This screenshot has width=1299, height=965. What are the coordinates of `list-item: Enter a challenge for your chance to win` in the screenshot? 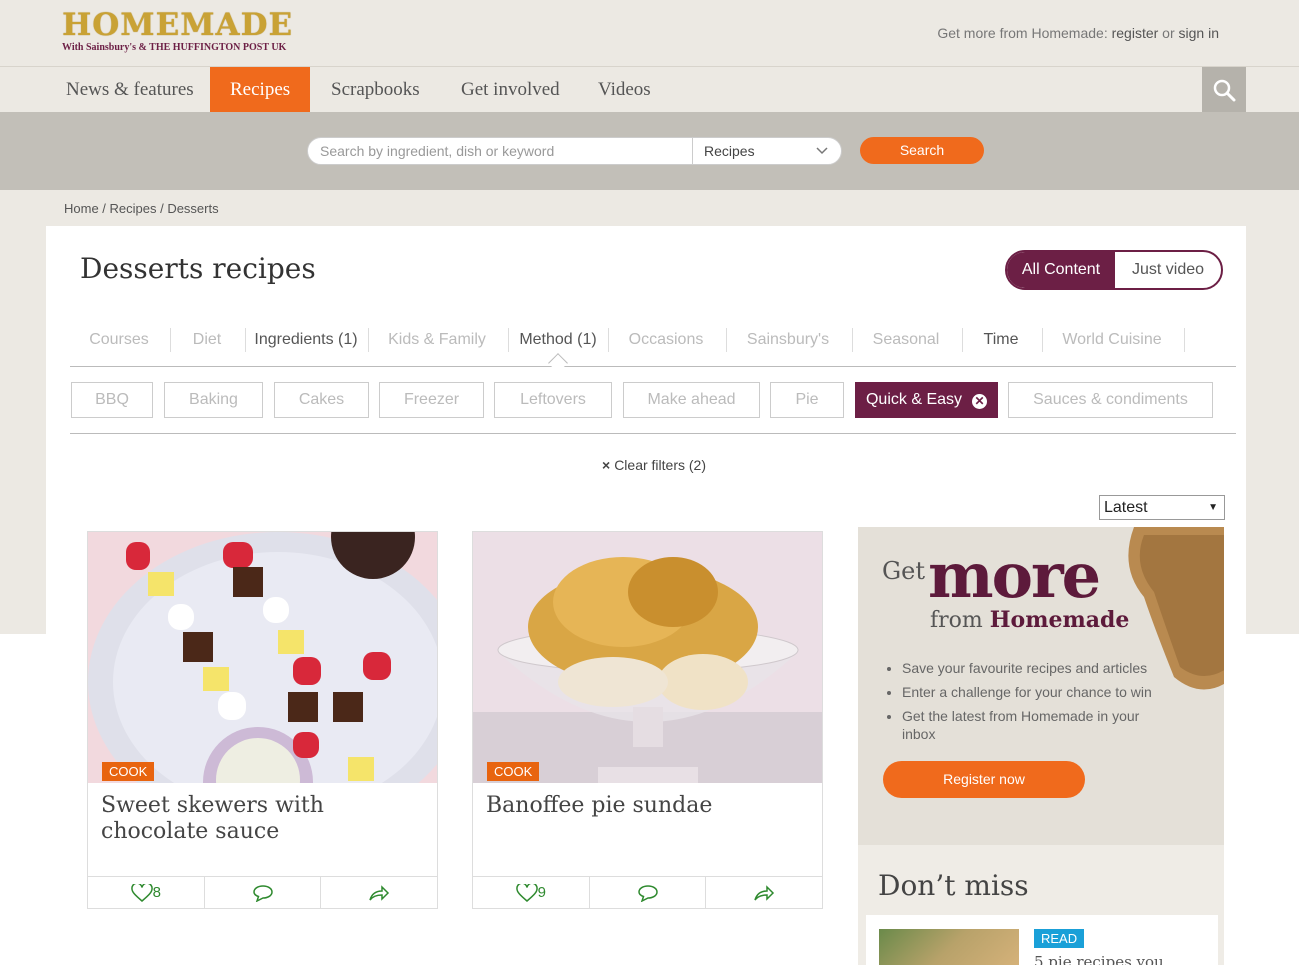 It's located at (1032, 692).